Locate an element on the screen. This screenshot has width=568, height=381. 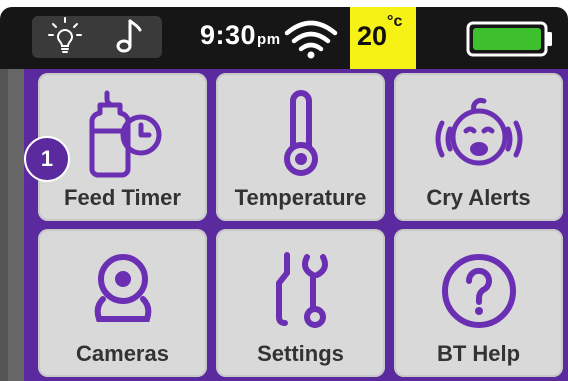
clock: 9:30pm is located at coordinates (240, 35).